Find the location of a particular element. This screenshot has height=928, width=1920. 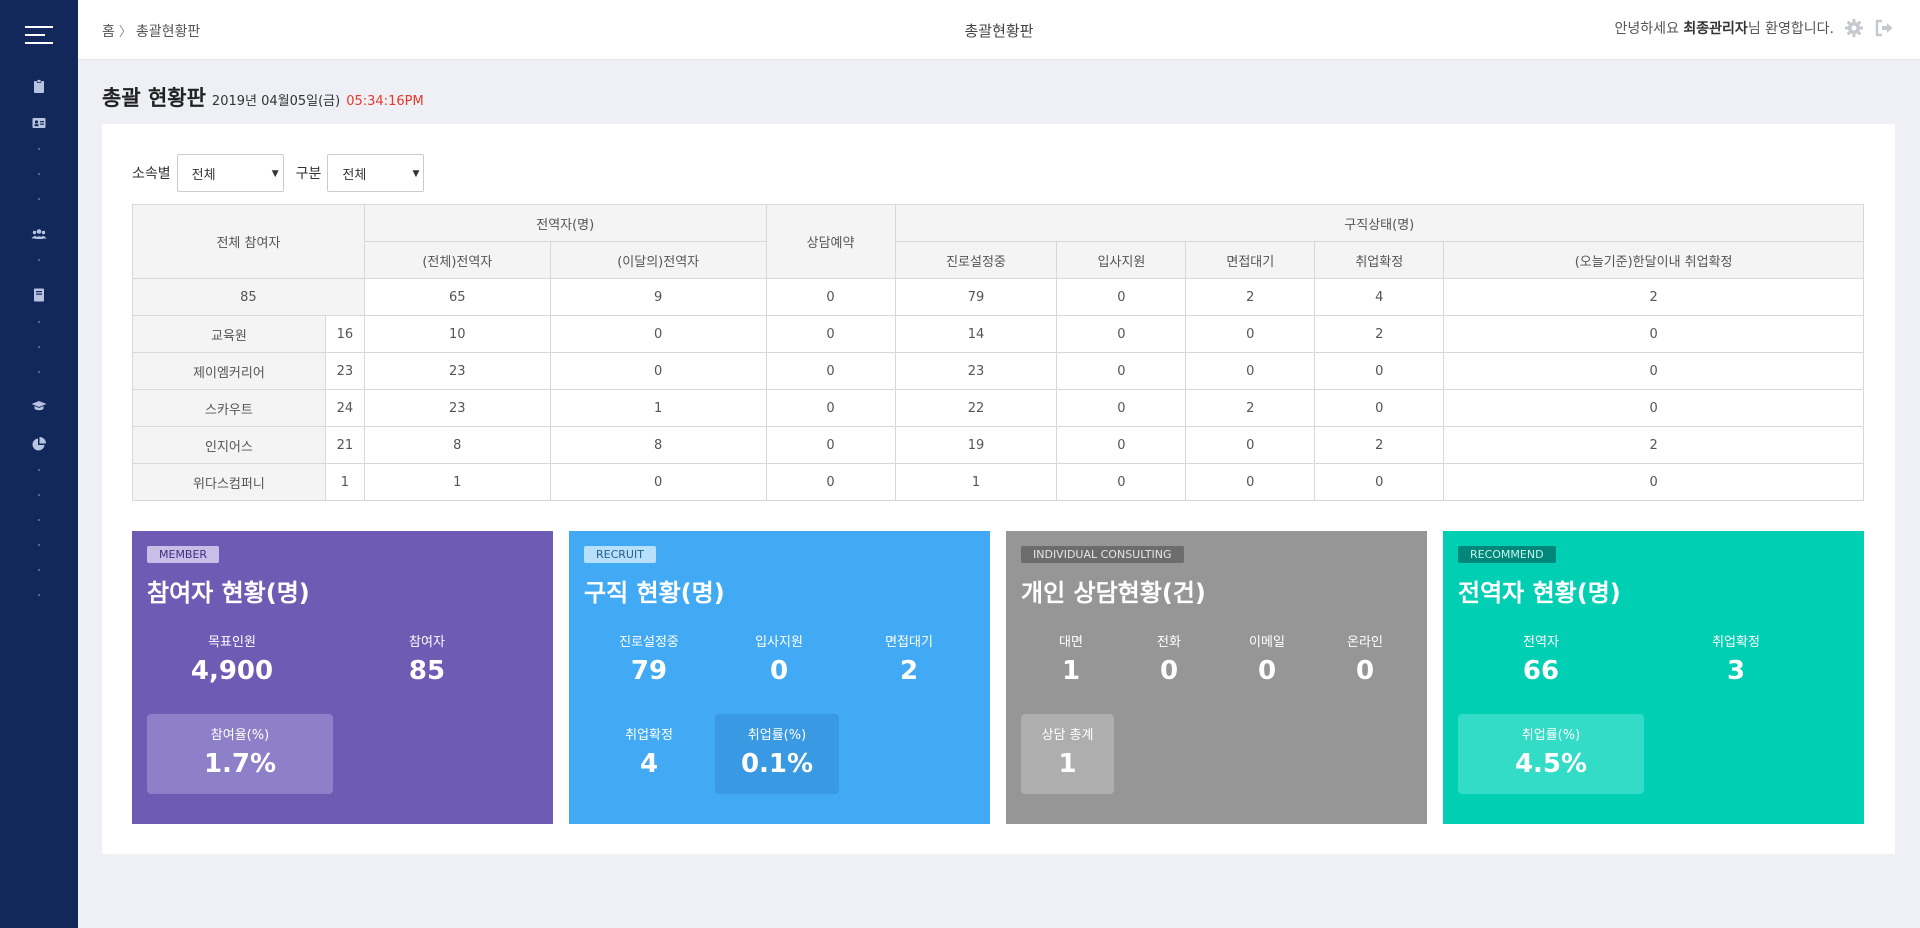

table-cell: 22 is located at coordinates (976, 408).